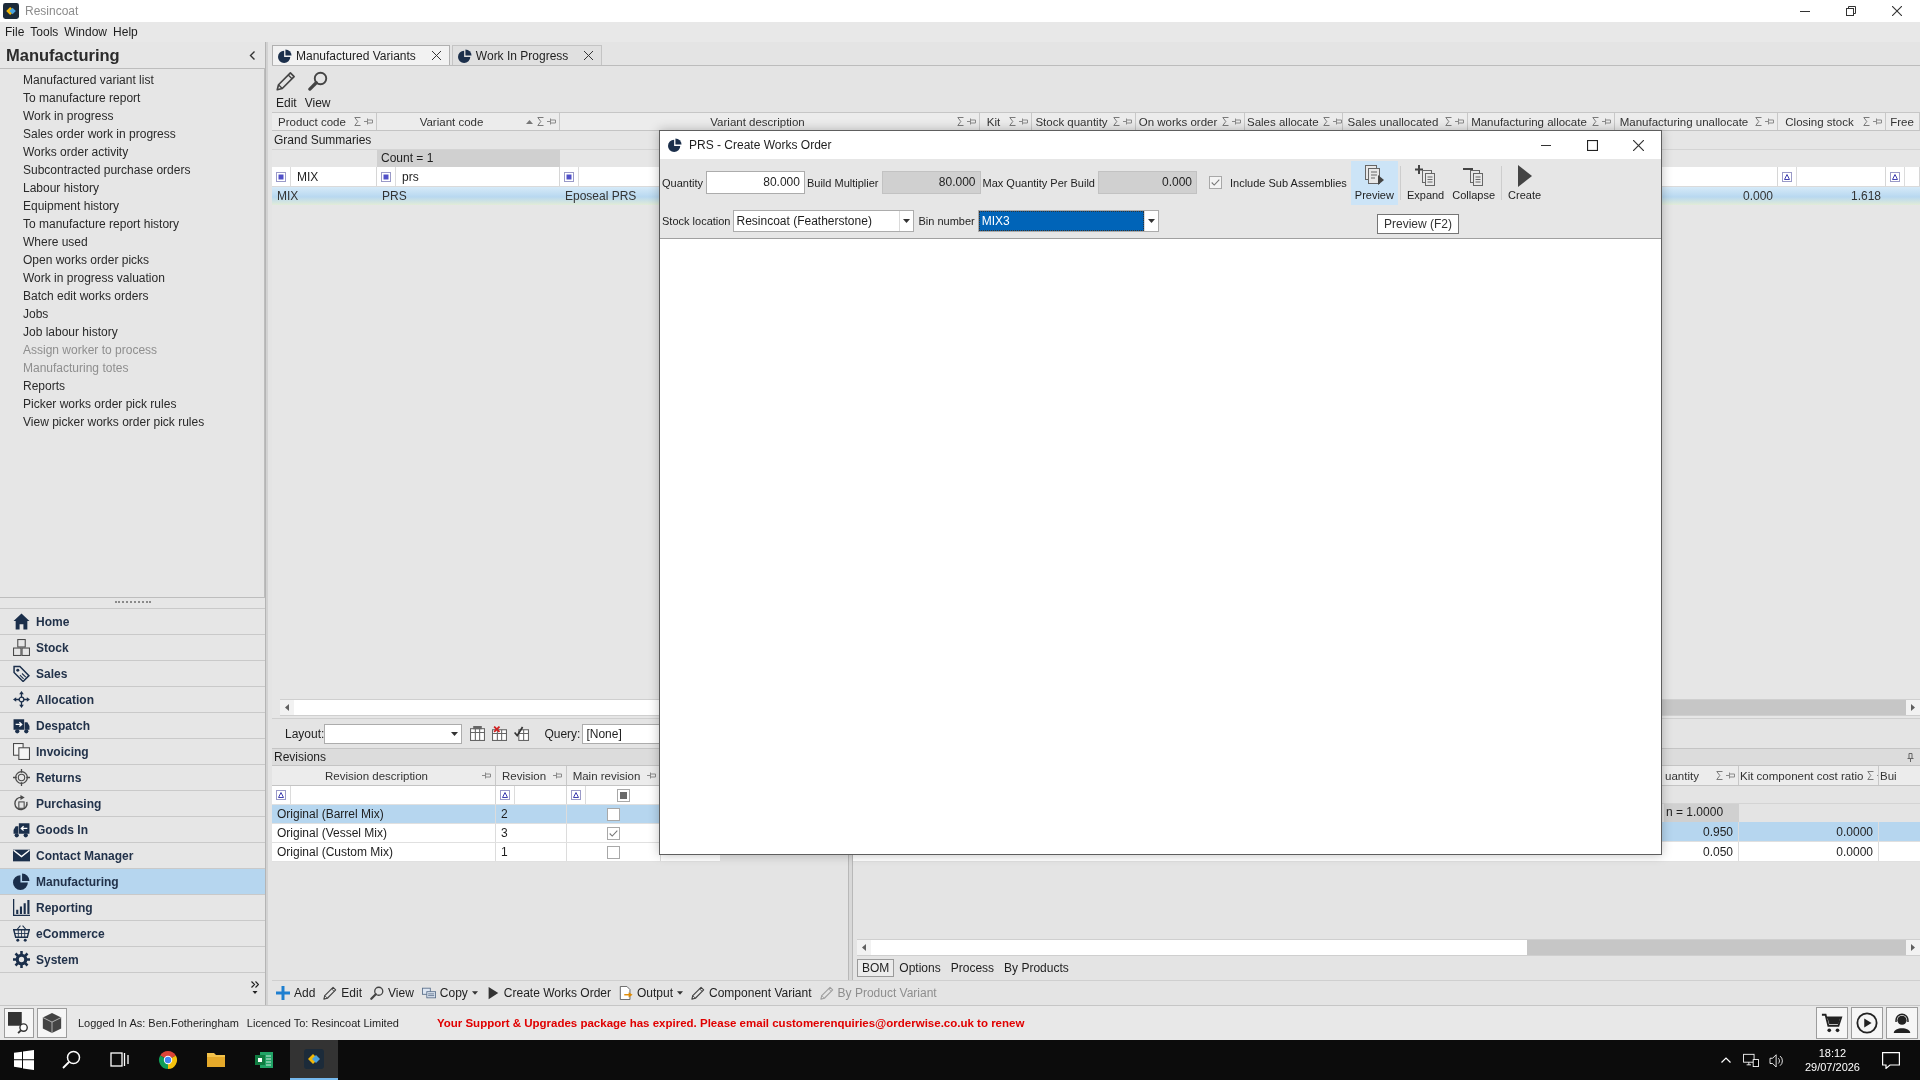 The height and width of the screenshot is (1080, 1920). Describe the element at coordinates (1388, 947) in the screenshot. I see `horizontal-scrollbar` at that location.